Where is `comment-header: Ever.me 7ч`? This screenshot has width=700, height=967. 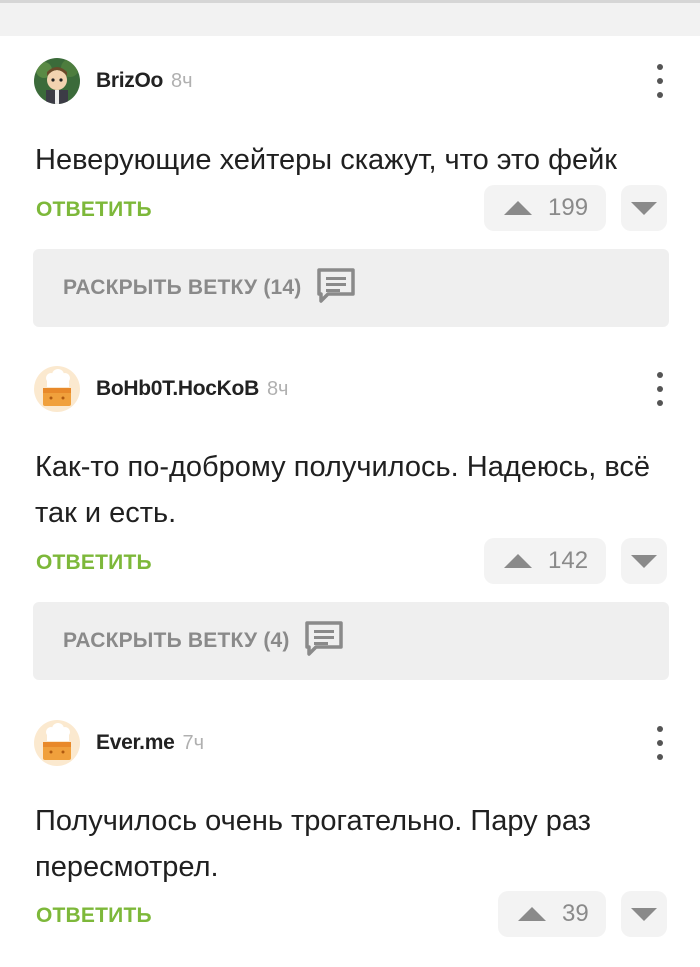
comment-header: Ever.me 7ч is located at coordinates (119, 743).